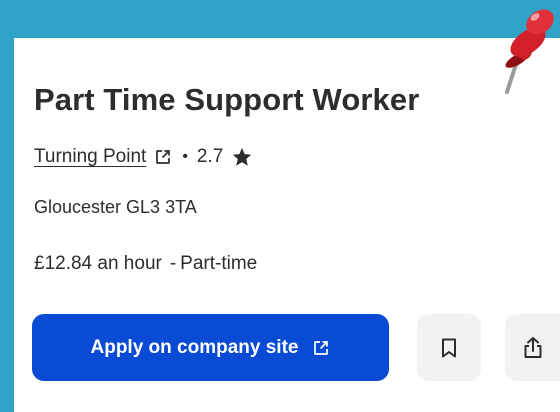 The image size is (560, 412). What do you see at coordinates (90, 157) in the screenshot?
I see `company-link: Turning Point` at bounding box center [90, 157].